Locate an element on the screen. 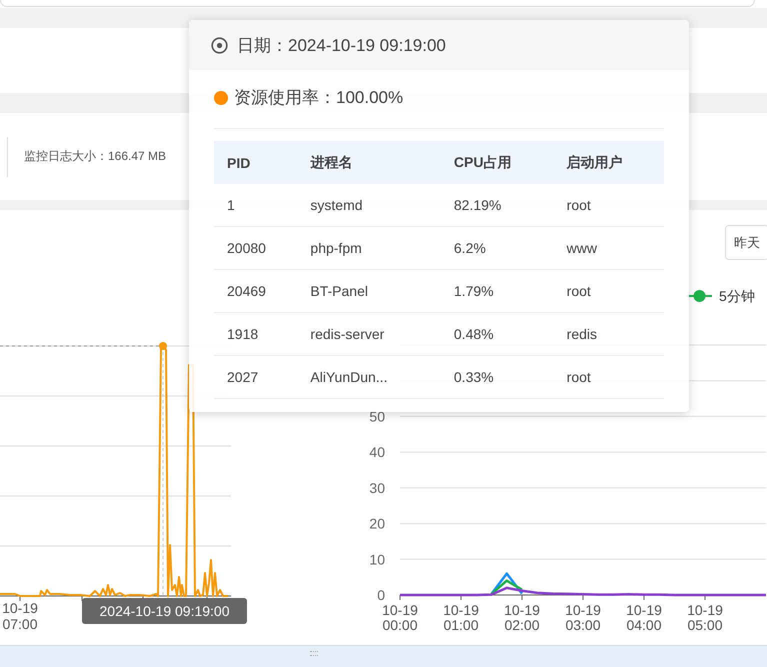 The height and width of the screenshot is (667, 767). axis-label: 10-19 05:00 is located at coordinates (705, 617).